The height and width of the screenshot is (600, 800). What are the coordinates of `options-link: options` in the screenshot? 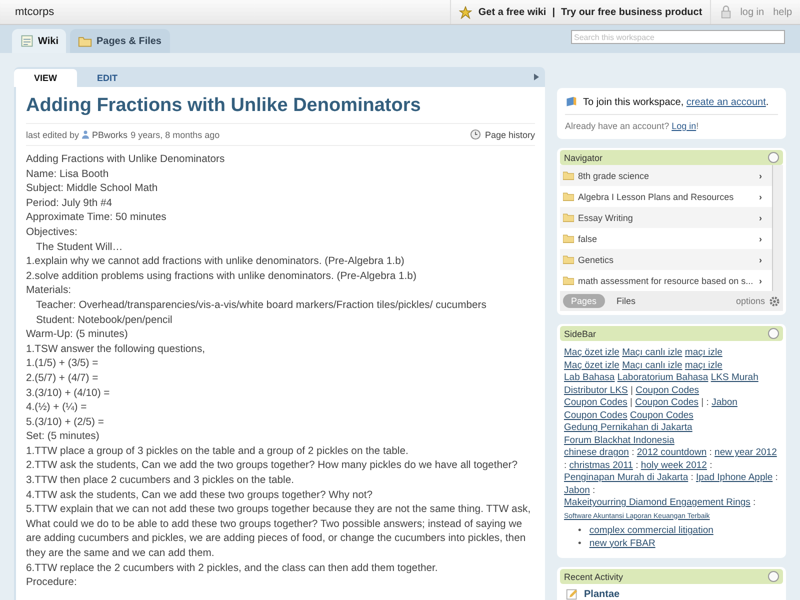 It's located at (750, 301).